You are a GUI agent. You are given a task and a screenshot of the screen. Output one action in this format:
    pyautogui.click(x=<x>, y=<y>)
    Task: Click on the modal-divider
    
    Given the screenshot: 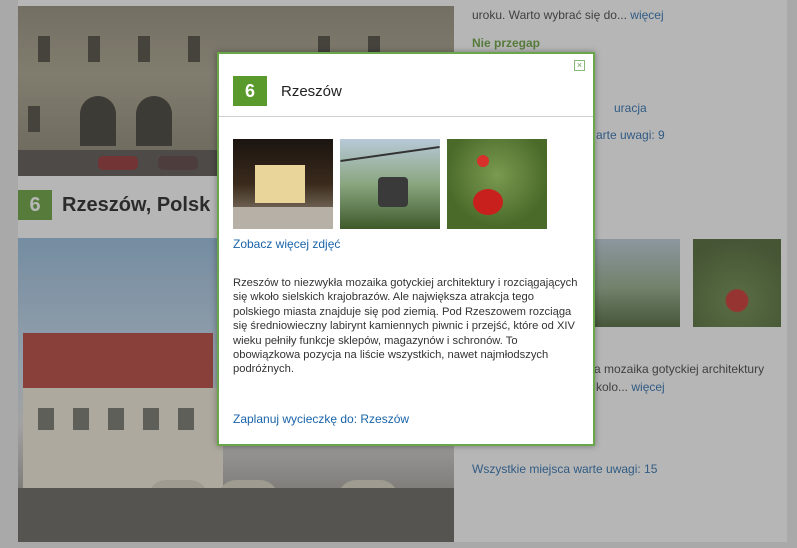 What is the action you would take?
    pyautogui.click(x=406, y=116)
    